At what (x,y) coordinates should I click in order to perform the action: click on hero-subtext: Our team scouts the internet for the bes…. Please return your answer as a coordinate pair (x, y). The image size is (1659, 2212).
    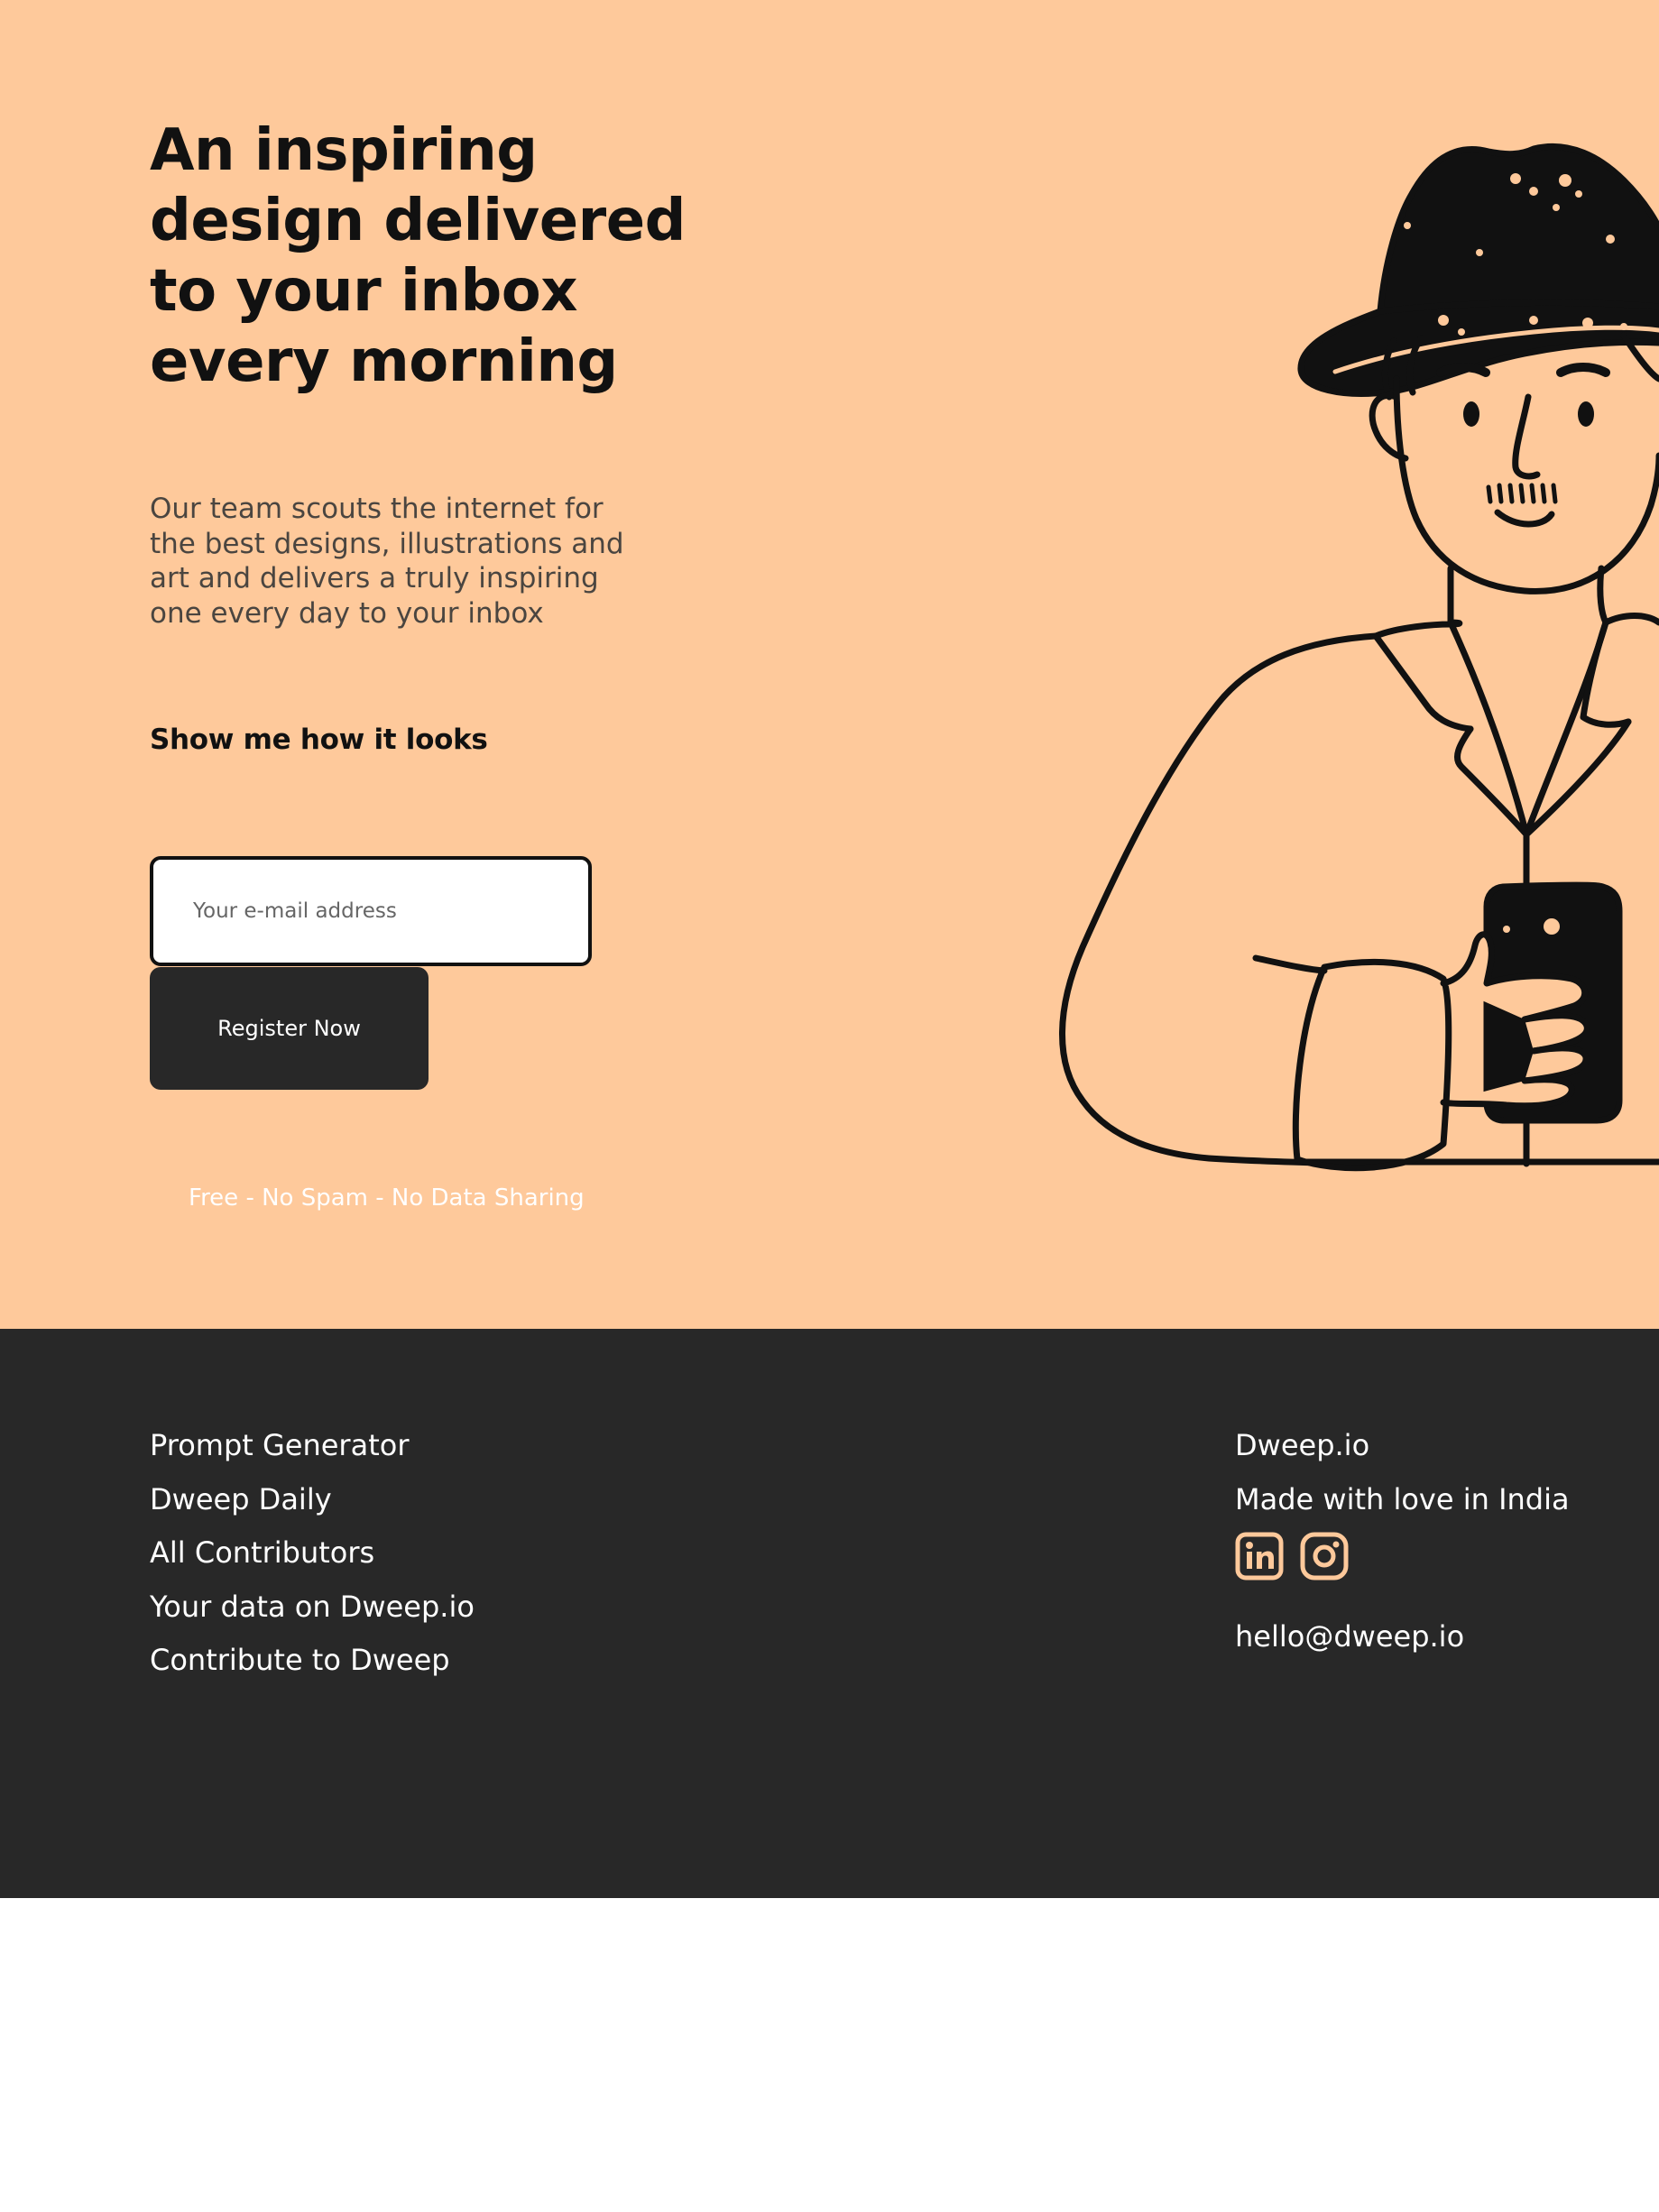
    Looking at the image, I should click on (387, 561).